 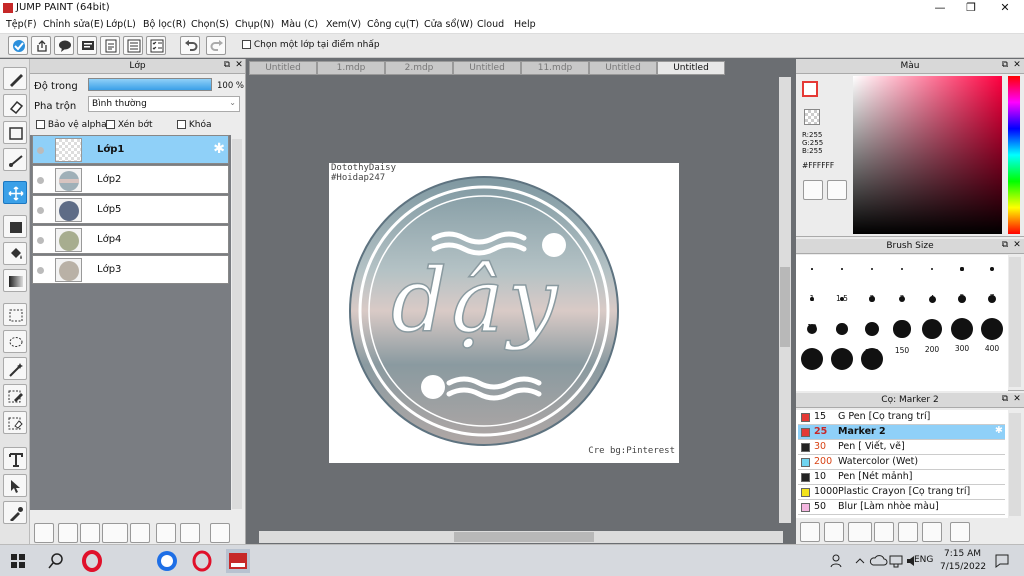 What do you see at coordinates (181, 124) in the screenshot?
I see `lock-checkbox` at bounding box center [181, 124].